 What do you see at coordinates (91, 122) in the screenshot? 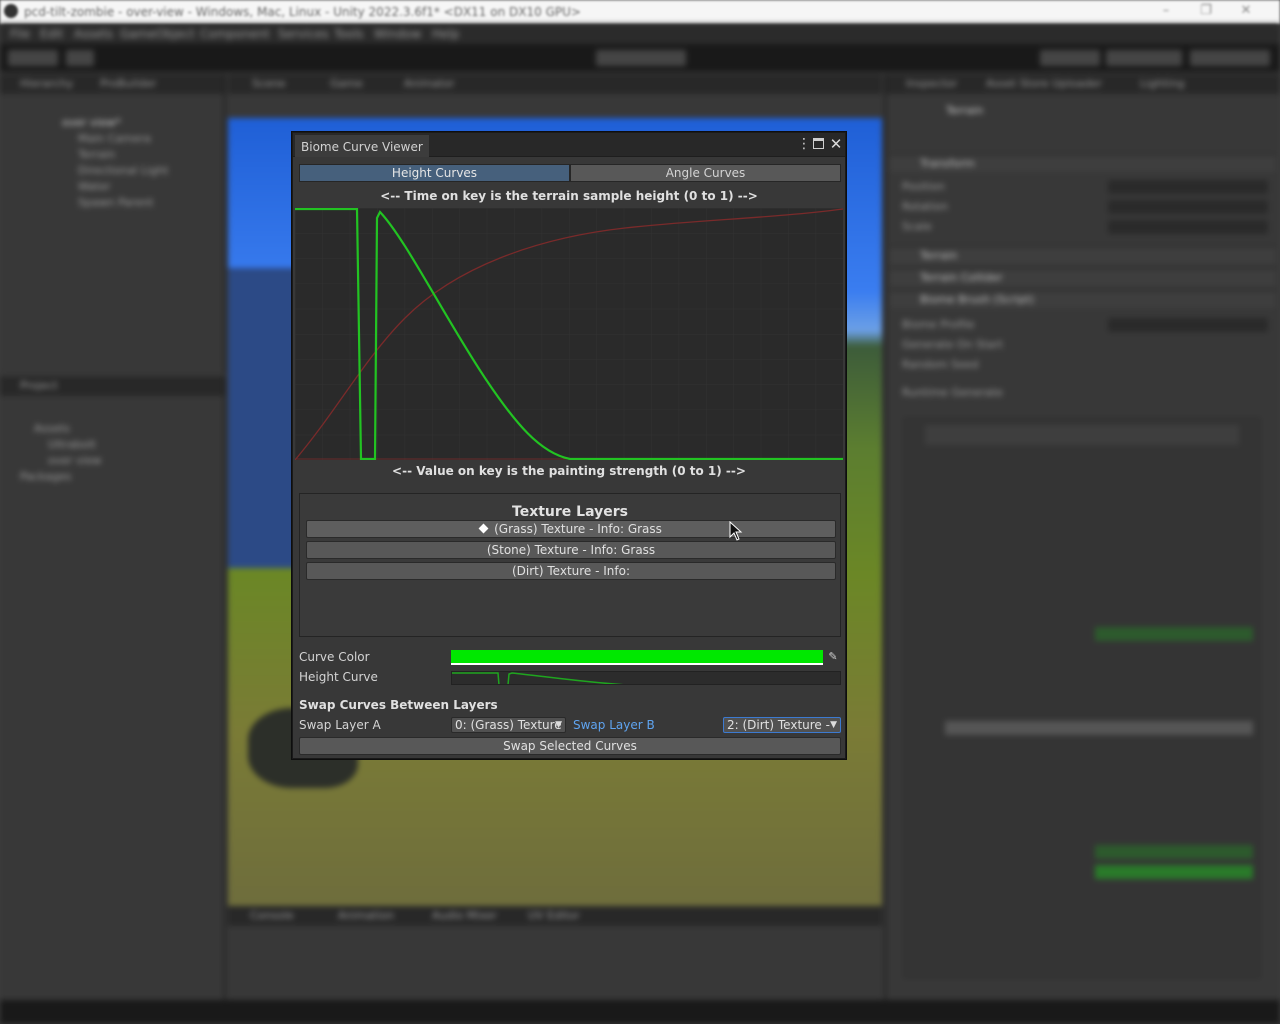
I see `hierarchy-item: over view*` at bounding box center [91, 122].